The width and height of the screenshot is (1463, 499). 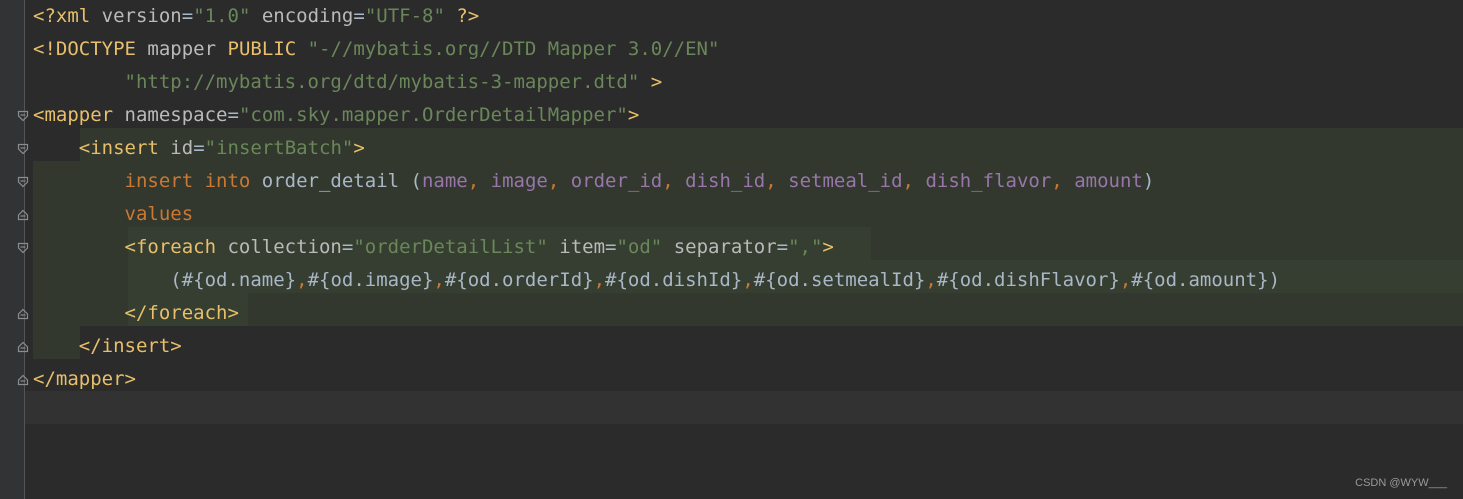 What do you see at coordinates (656, 412) in the screenshot?
I see `code-line` at bounding box center [656, 412].